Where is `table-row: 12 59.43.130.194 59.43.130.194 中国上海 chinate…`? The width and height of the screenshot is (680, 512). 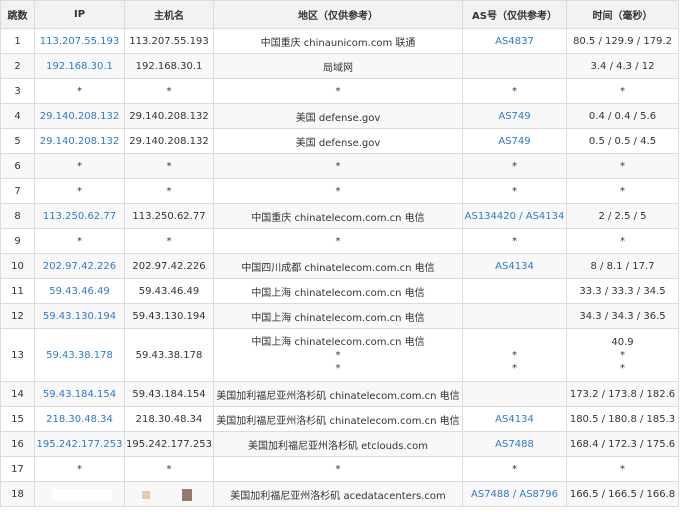 table-row: 12 59.43.130.194 59.43.130.194 中国上海 chinate… is located at coordinates (339, 316).